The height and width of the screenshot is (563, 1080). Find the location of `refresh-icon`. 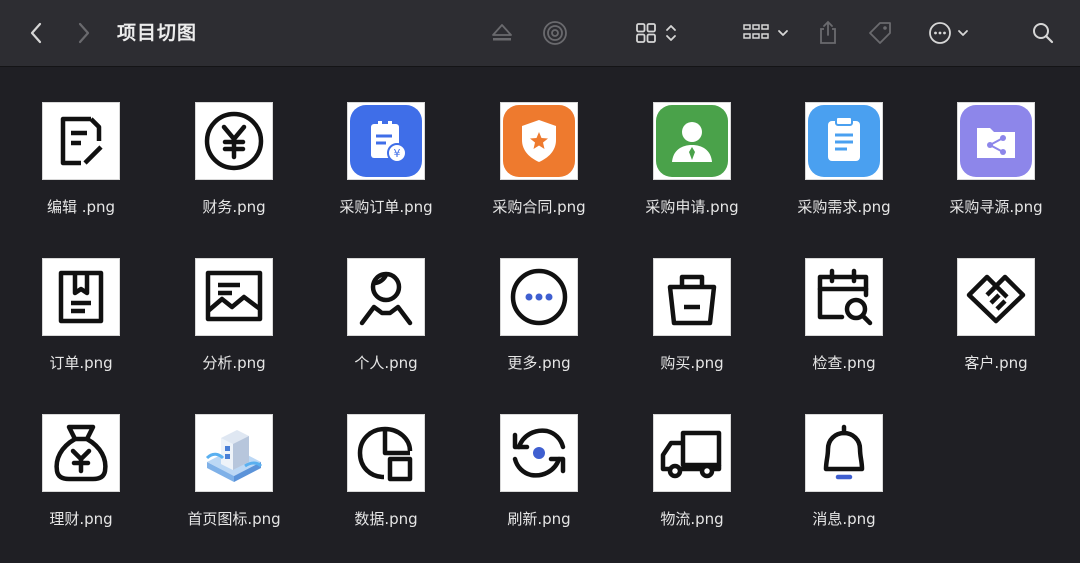

refresh-icon is located at coordinates (539, 453).